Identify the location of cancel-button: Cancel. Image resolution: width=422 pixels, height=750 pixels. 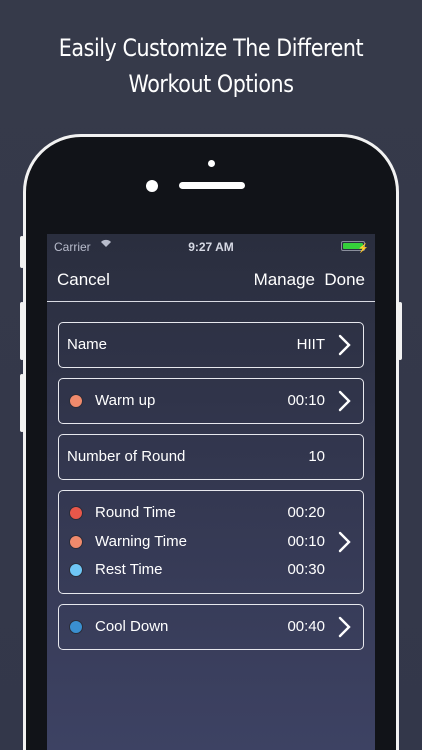
(83, 280).